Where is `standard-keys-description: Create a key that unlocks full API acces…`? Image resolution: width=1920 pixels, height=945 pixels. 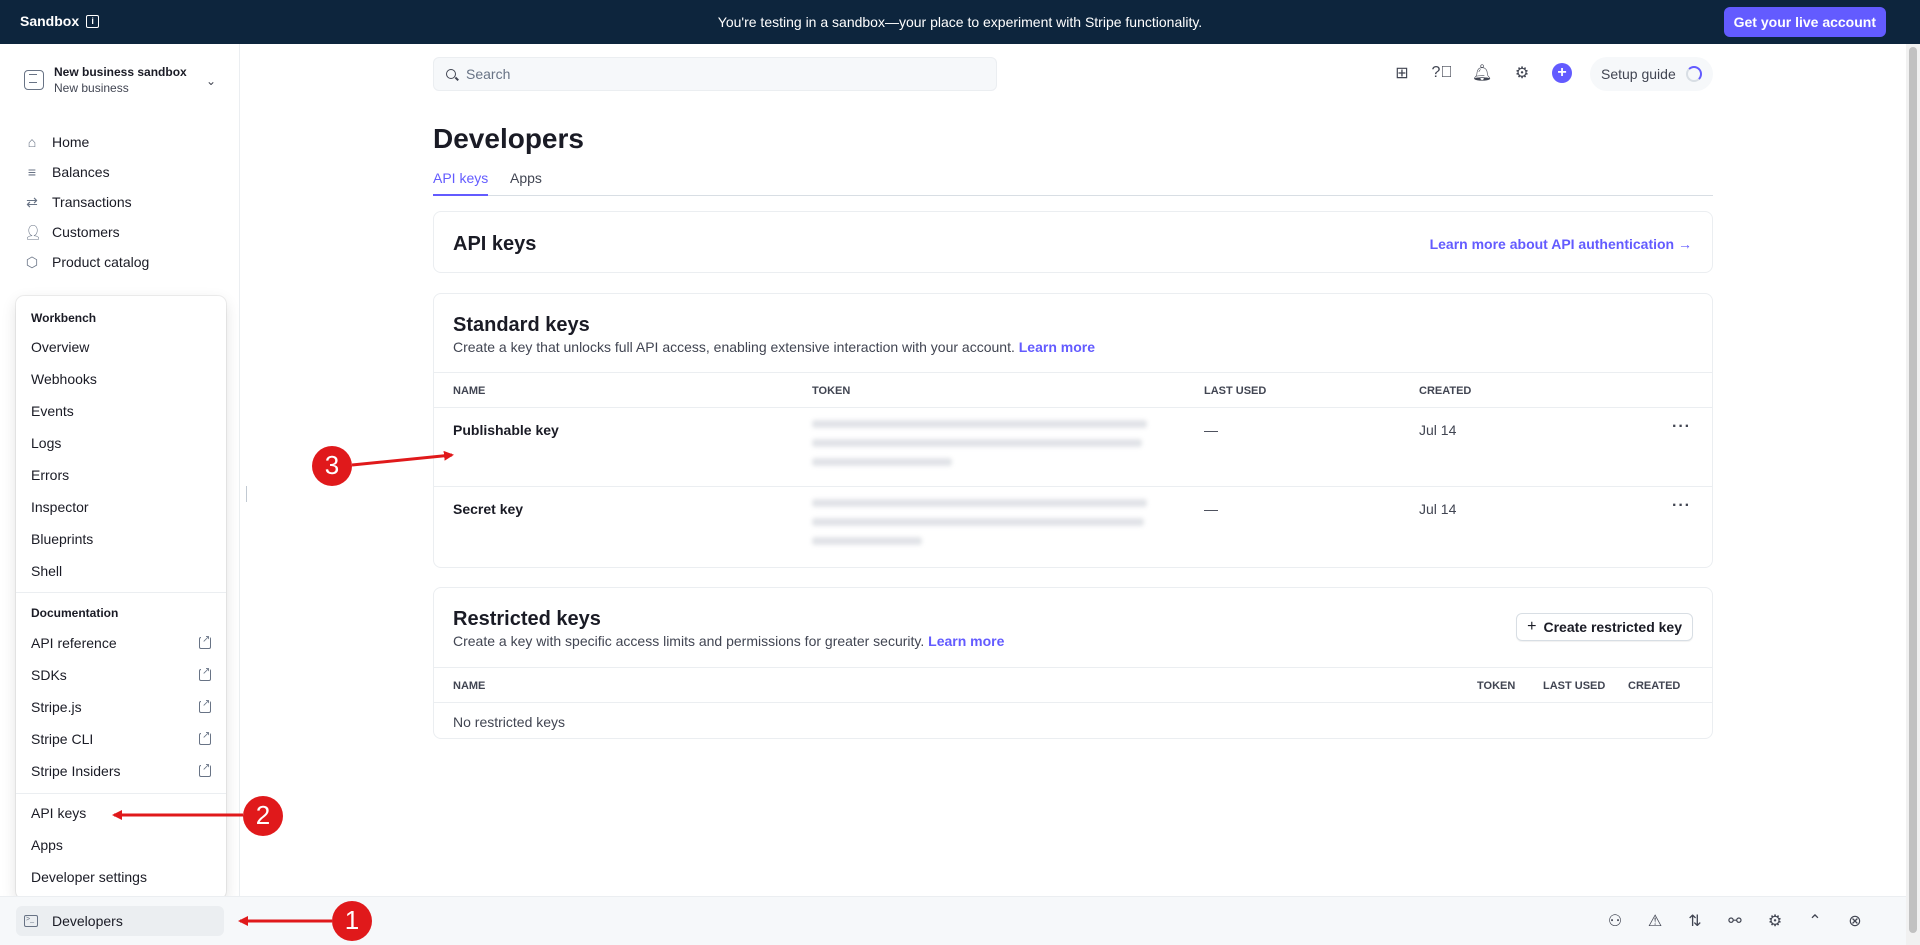
standard-keys-description: Create a key that unlocks full API acces… is located at coordinates (774, 347).